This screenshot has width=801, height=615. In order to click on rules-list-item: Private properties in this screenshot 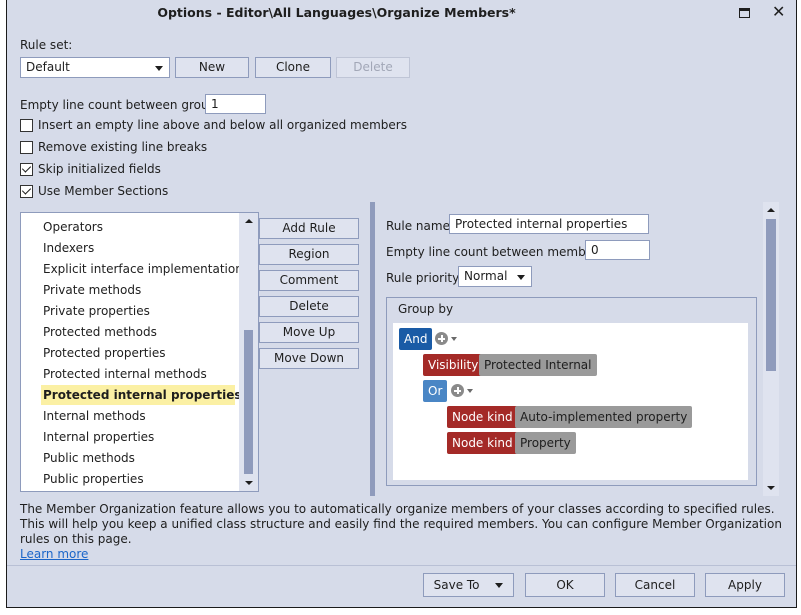, I will do `click(96, 311)`.